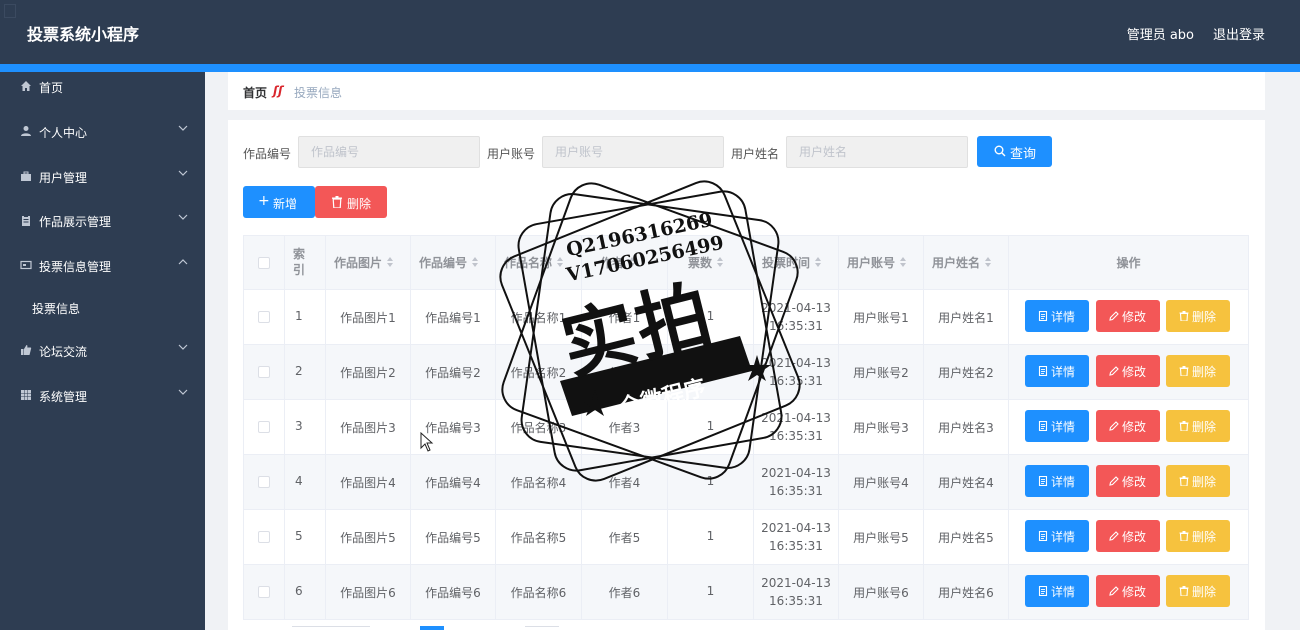  I want to click on search-input-account, so click(633, 152).